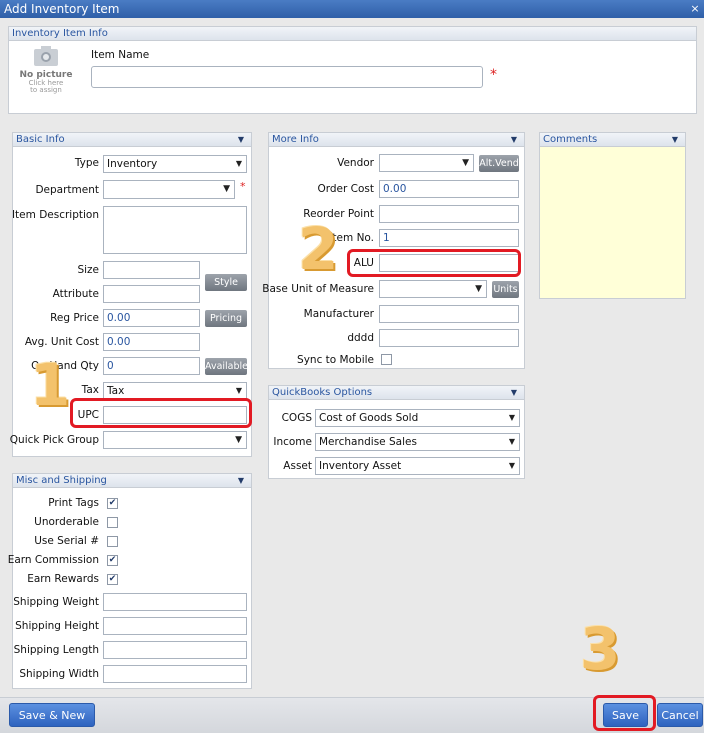 Image resolution: width=704 pixels, height=733 pixels. What do you see at coordinates (55, 215) in the screenshot?
I see `item-description-label: Item Description` at bounding box center [55, 215].